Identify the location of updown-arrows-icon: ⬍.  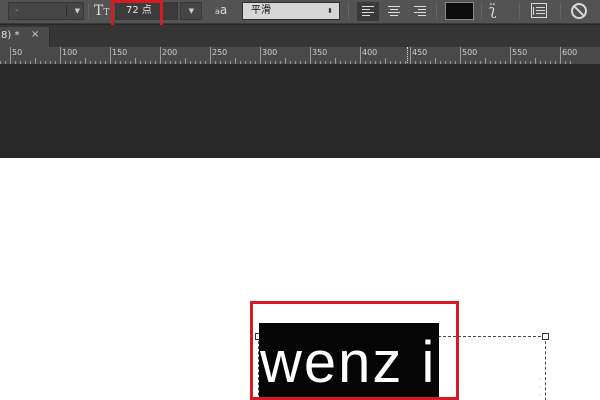
(330, 11).